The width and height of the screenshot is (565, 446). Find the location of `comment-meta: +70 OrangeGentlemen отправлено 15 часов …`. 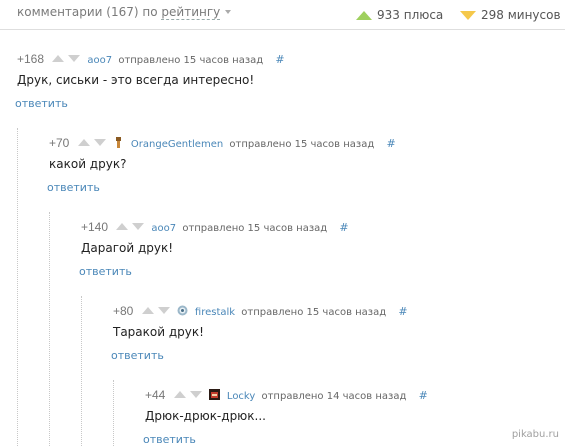

comment-meta: +70 OrangeGentlemen отправлено 15 часов … is located at coordinates (222, 143).